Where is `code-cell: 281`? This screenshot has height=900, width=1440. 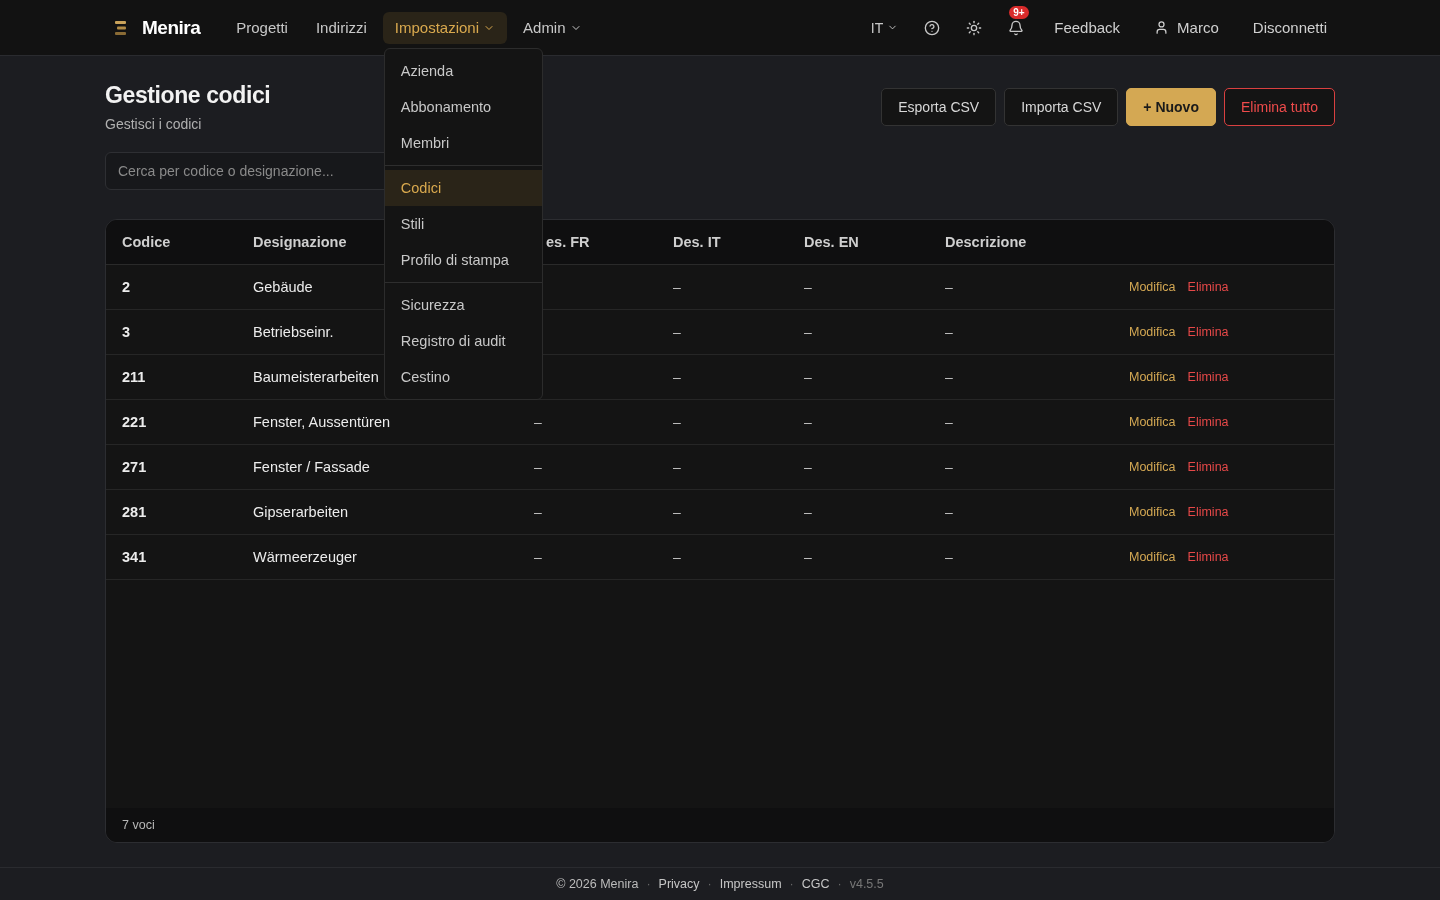
code-cell: 281 is located at coordinates (134, 512).